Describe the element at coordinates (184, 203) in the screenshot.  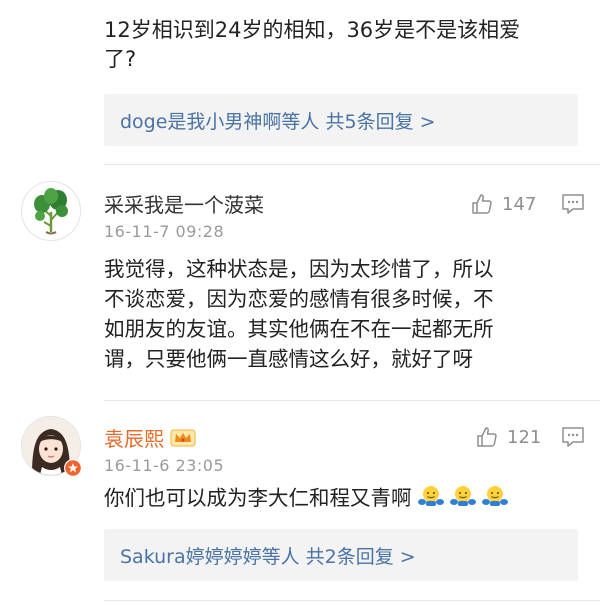
I see `username: 采采我是一个菠菜` at that location.